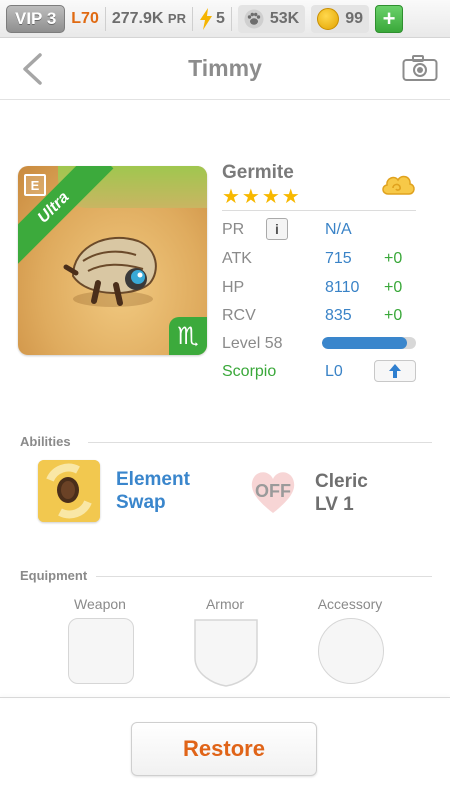 This screenshot has height=800, width=450. I want to click on player-pr: 277.9K PR, so click(149, 19).